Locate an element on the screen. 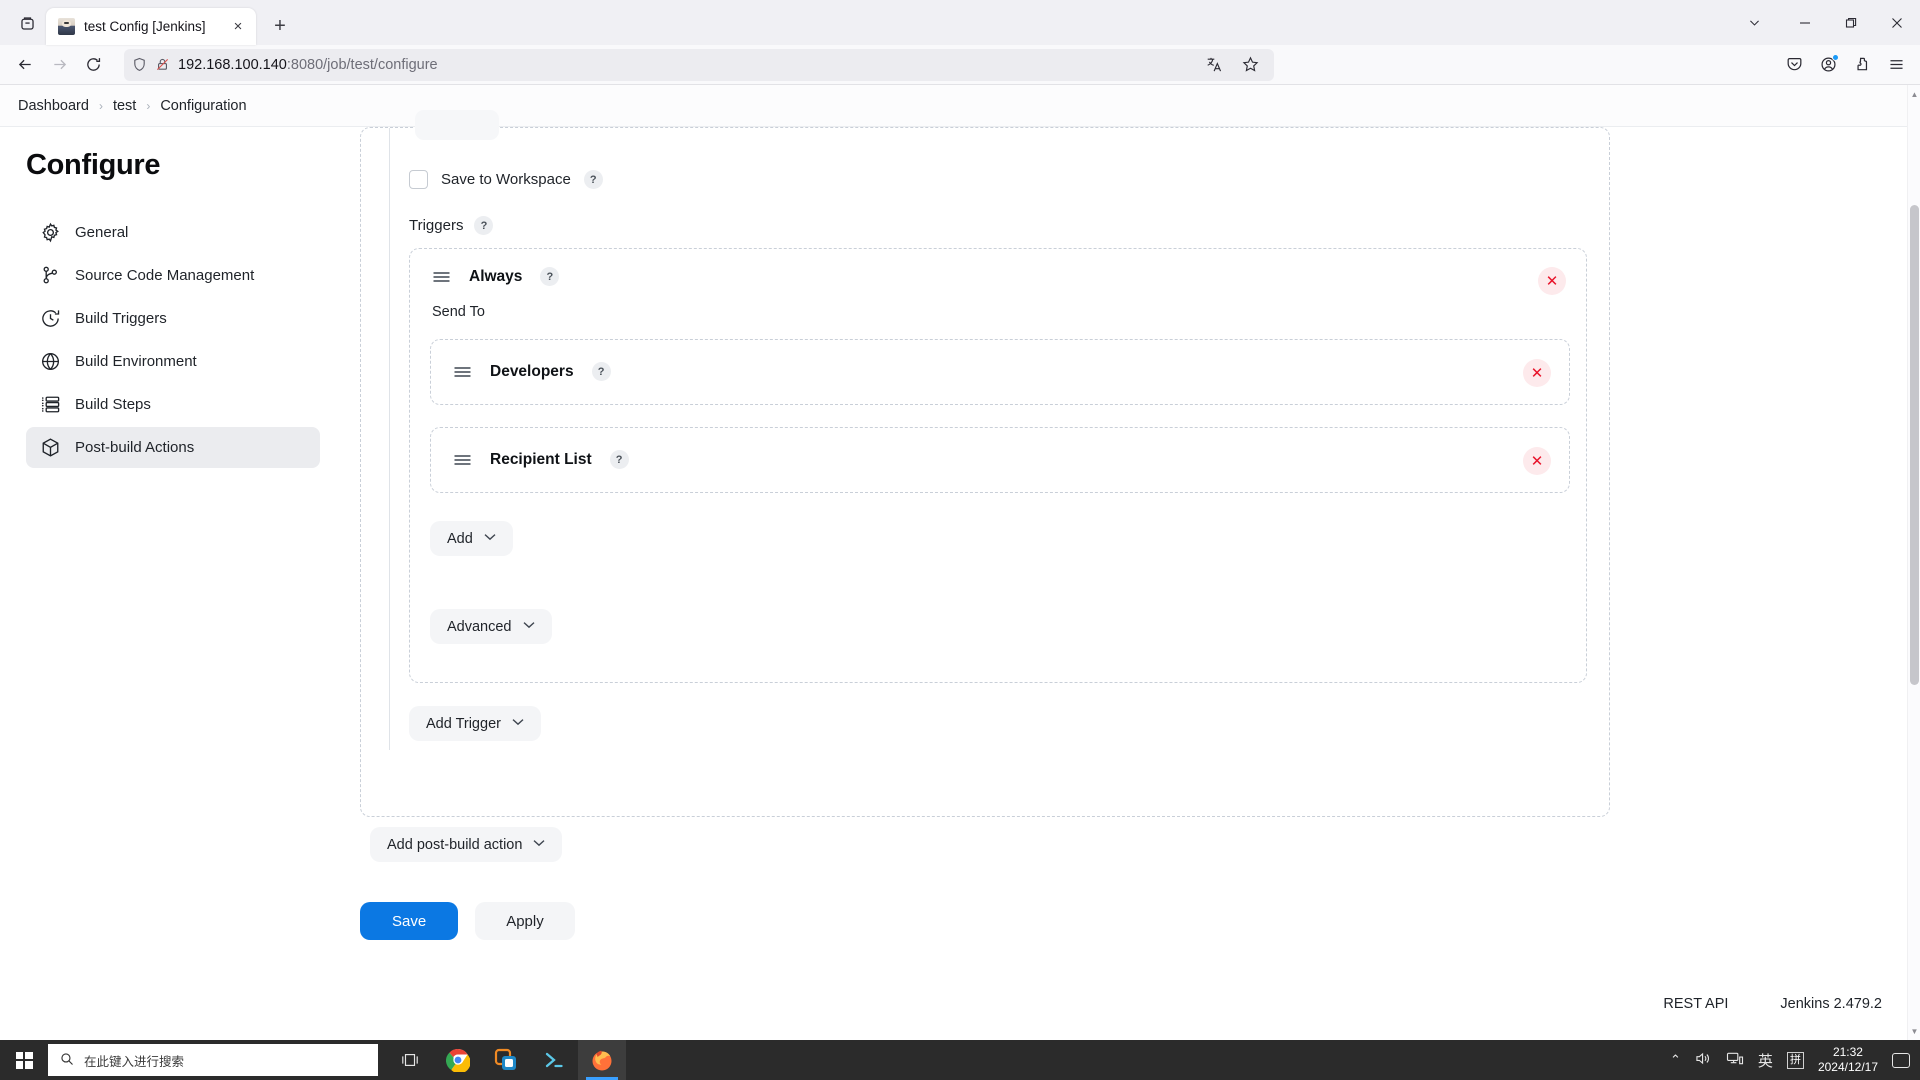 The width and height of the screenshot is (1920, 1080). recipient-title: Developers is located at coordinates (532, 371).